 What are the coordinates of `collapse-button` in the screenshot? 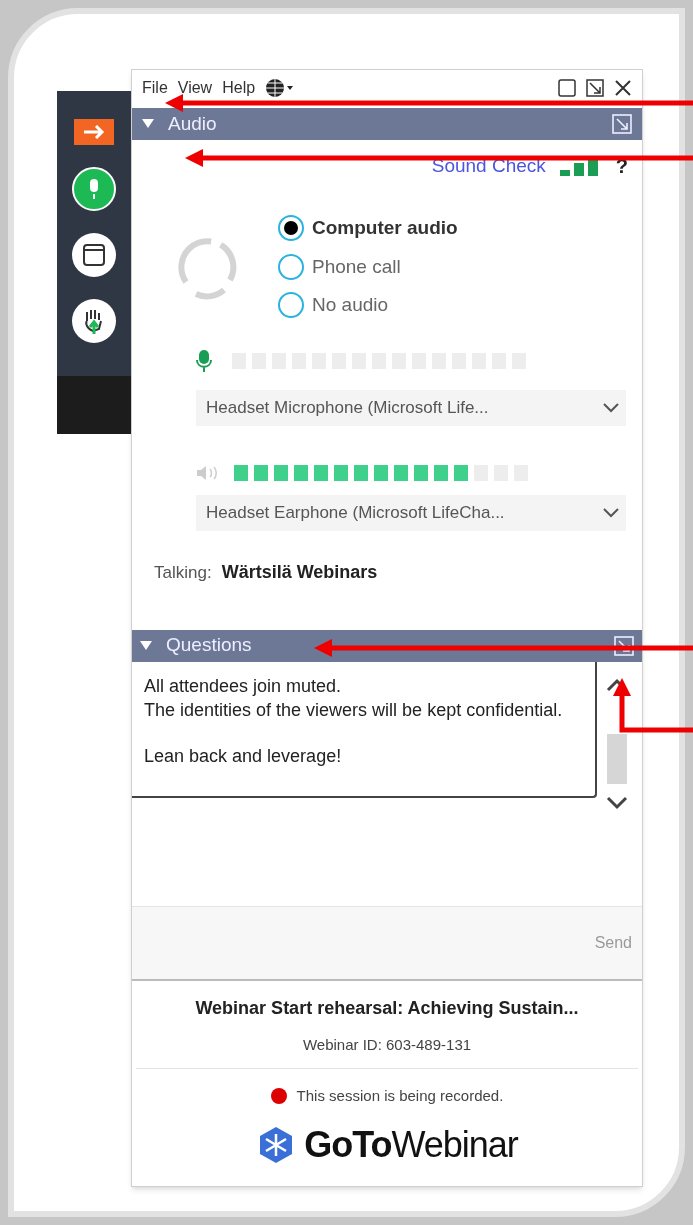 It's located at (94, 132).